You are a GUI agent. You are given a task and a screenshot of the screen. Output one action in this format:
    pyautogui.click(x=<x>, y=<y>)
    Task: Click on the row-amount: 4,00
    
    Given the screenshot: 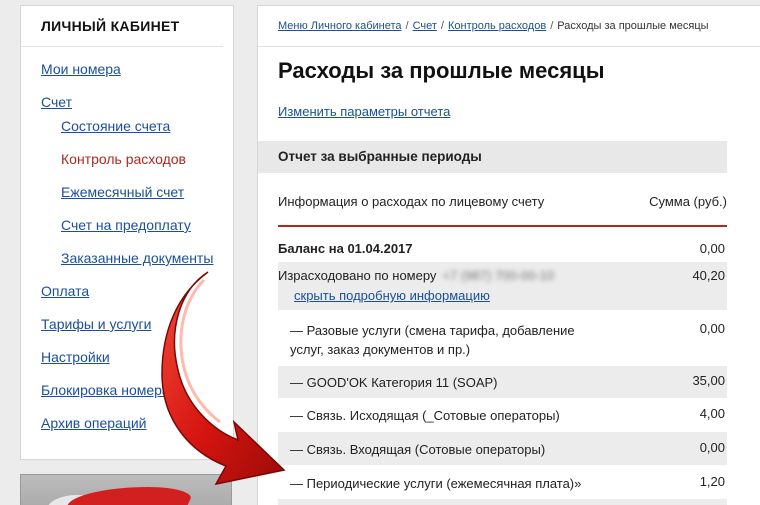 What is the action you would take?
    pyautogui.click(x=712, y=413)
    